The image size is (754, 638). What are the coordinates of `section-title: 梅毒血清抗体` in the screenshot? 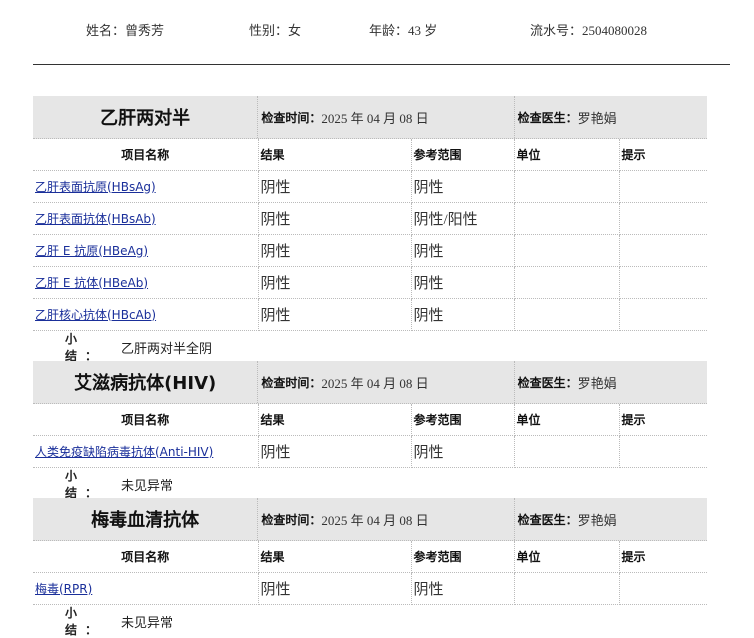 It's located at (145, 520).